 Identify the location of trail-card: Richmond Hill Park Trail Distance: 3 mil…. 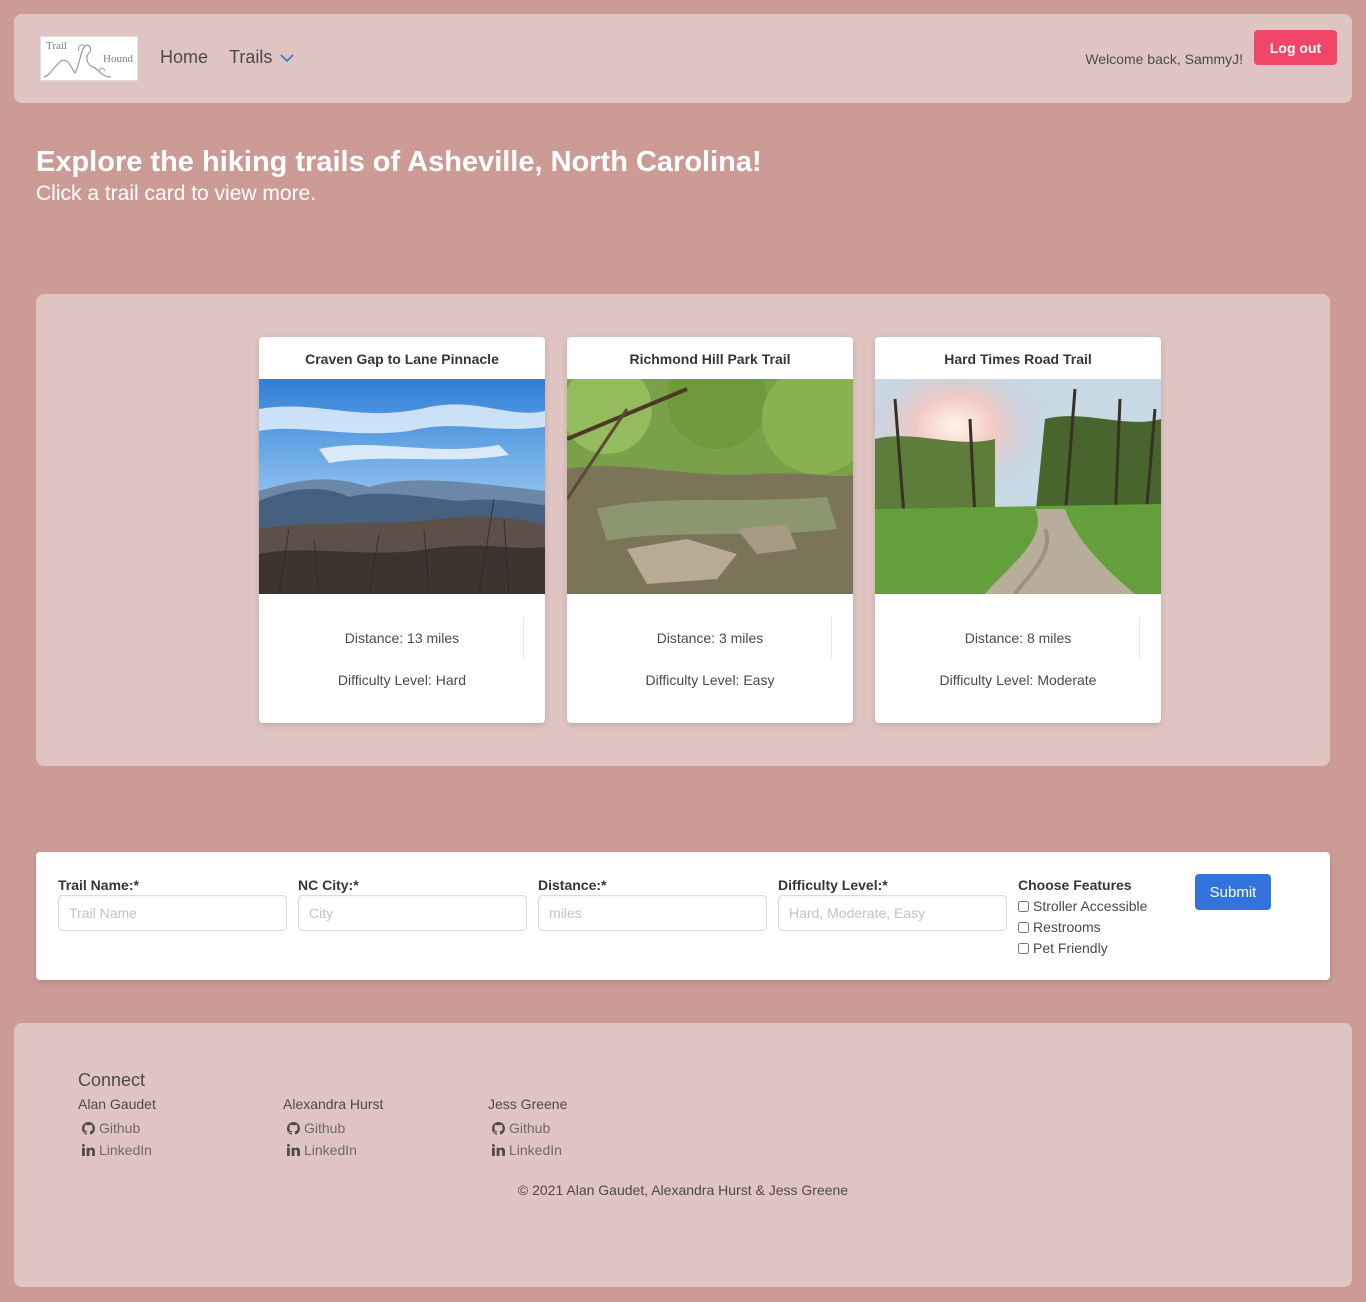
(710, 530).